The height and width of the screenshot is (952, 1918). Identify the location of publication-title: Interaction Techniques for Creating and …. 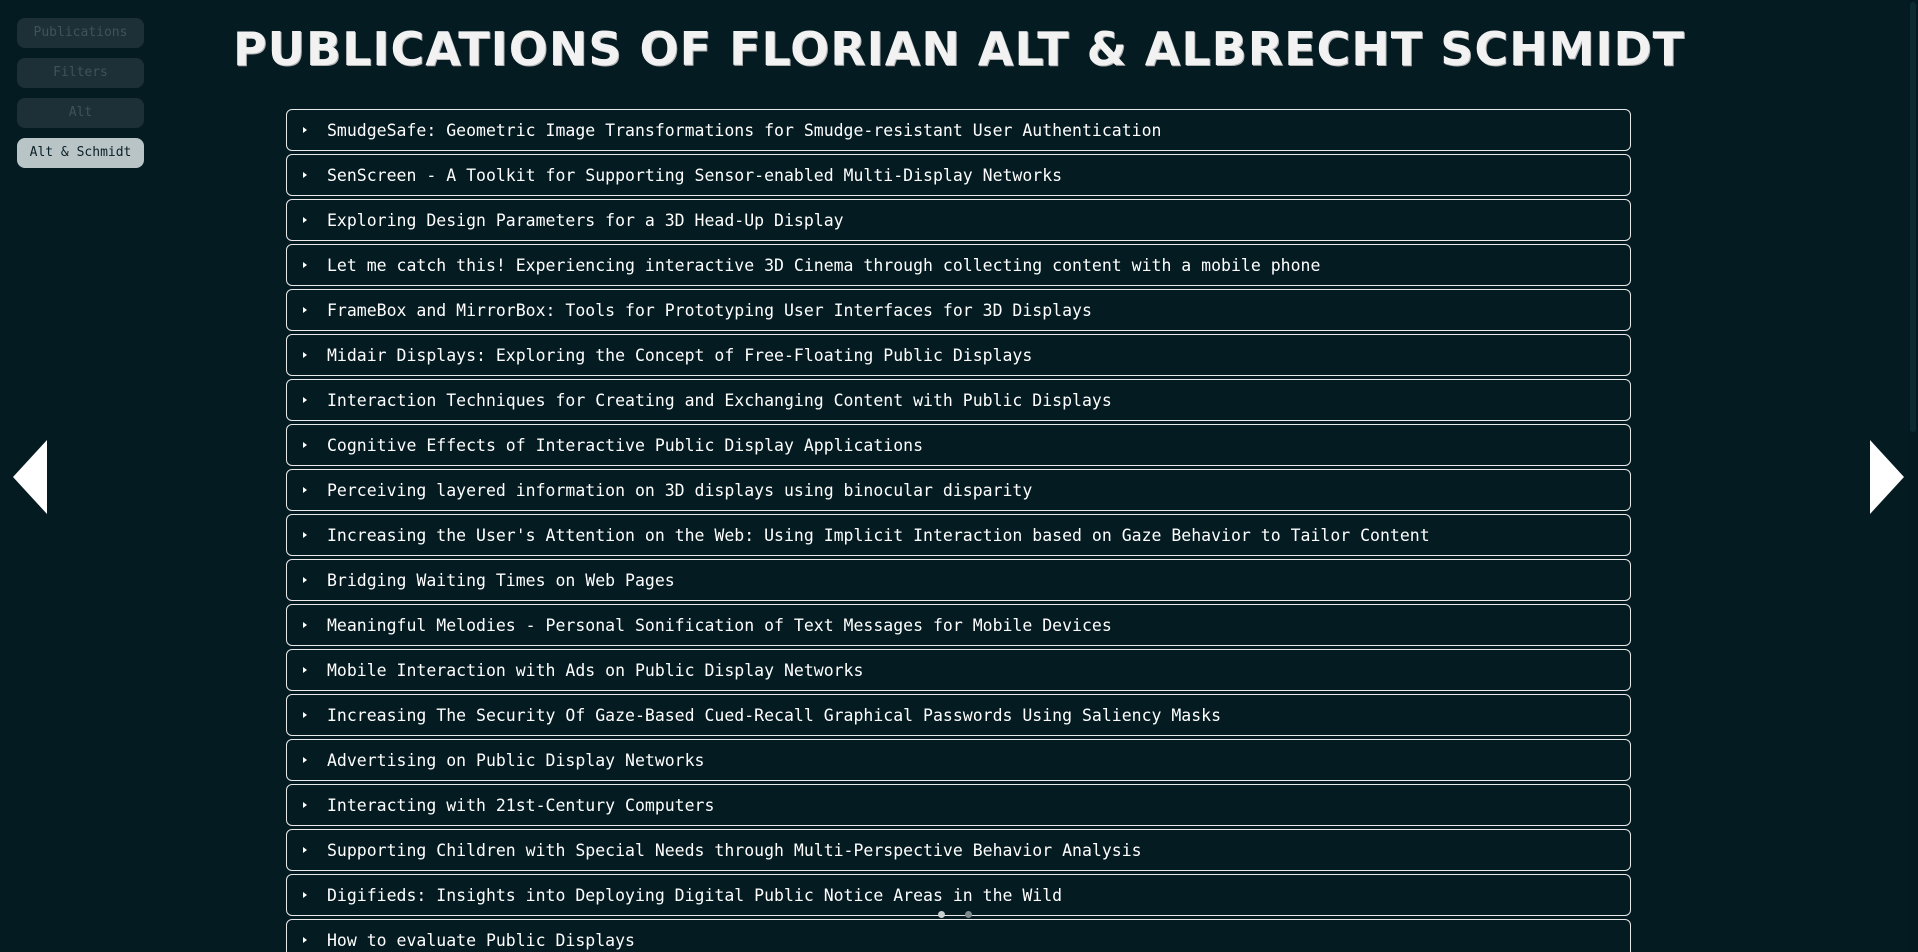
(719, 400).